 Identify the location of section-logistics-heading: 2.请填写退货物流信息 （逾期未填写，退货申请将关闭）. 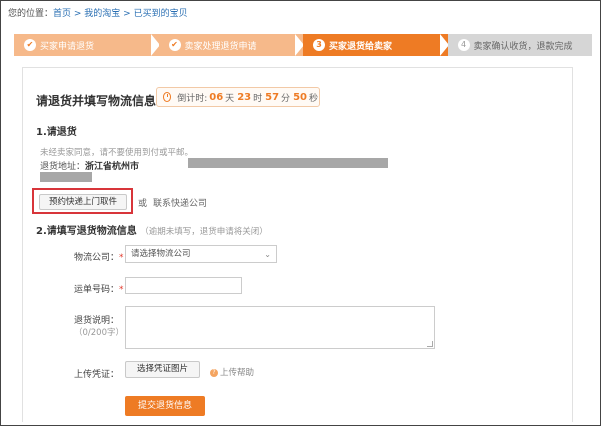
(152, 229).